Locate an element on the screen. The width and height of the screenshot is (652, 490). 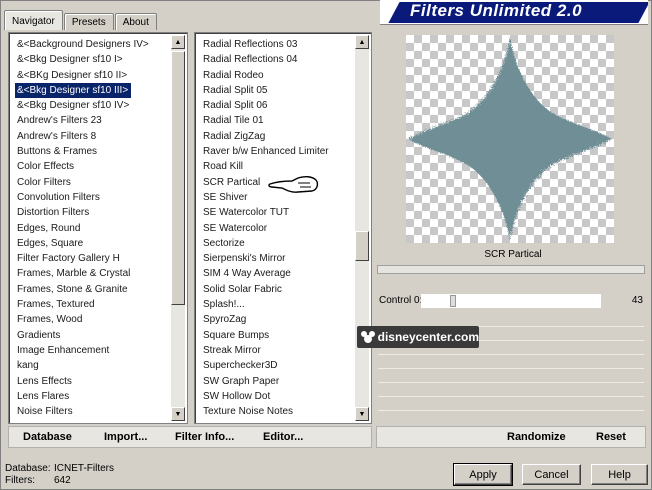
filter-item: Sierpenski's Mirror is located at coordinates (277, 258).